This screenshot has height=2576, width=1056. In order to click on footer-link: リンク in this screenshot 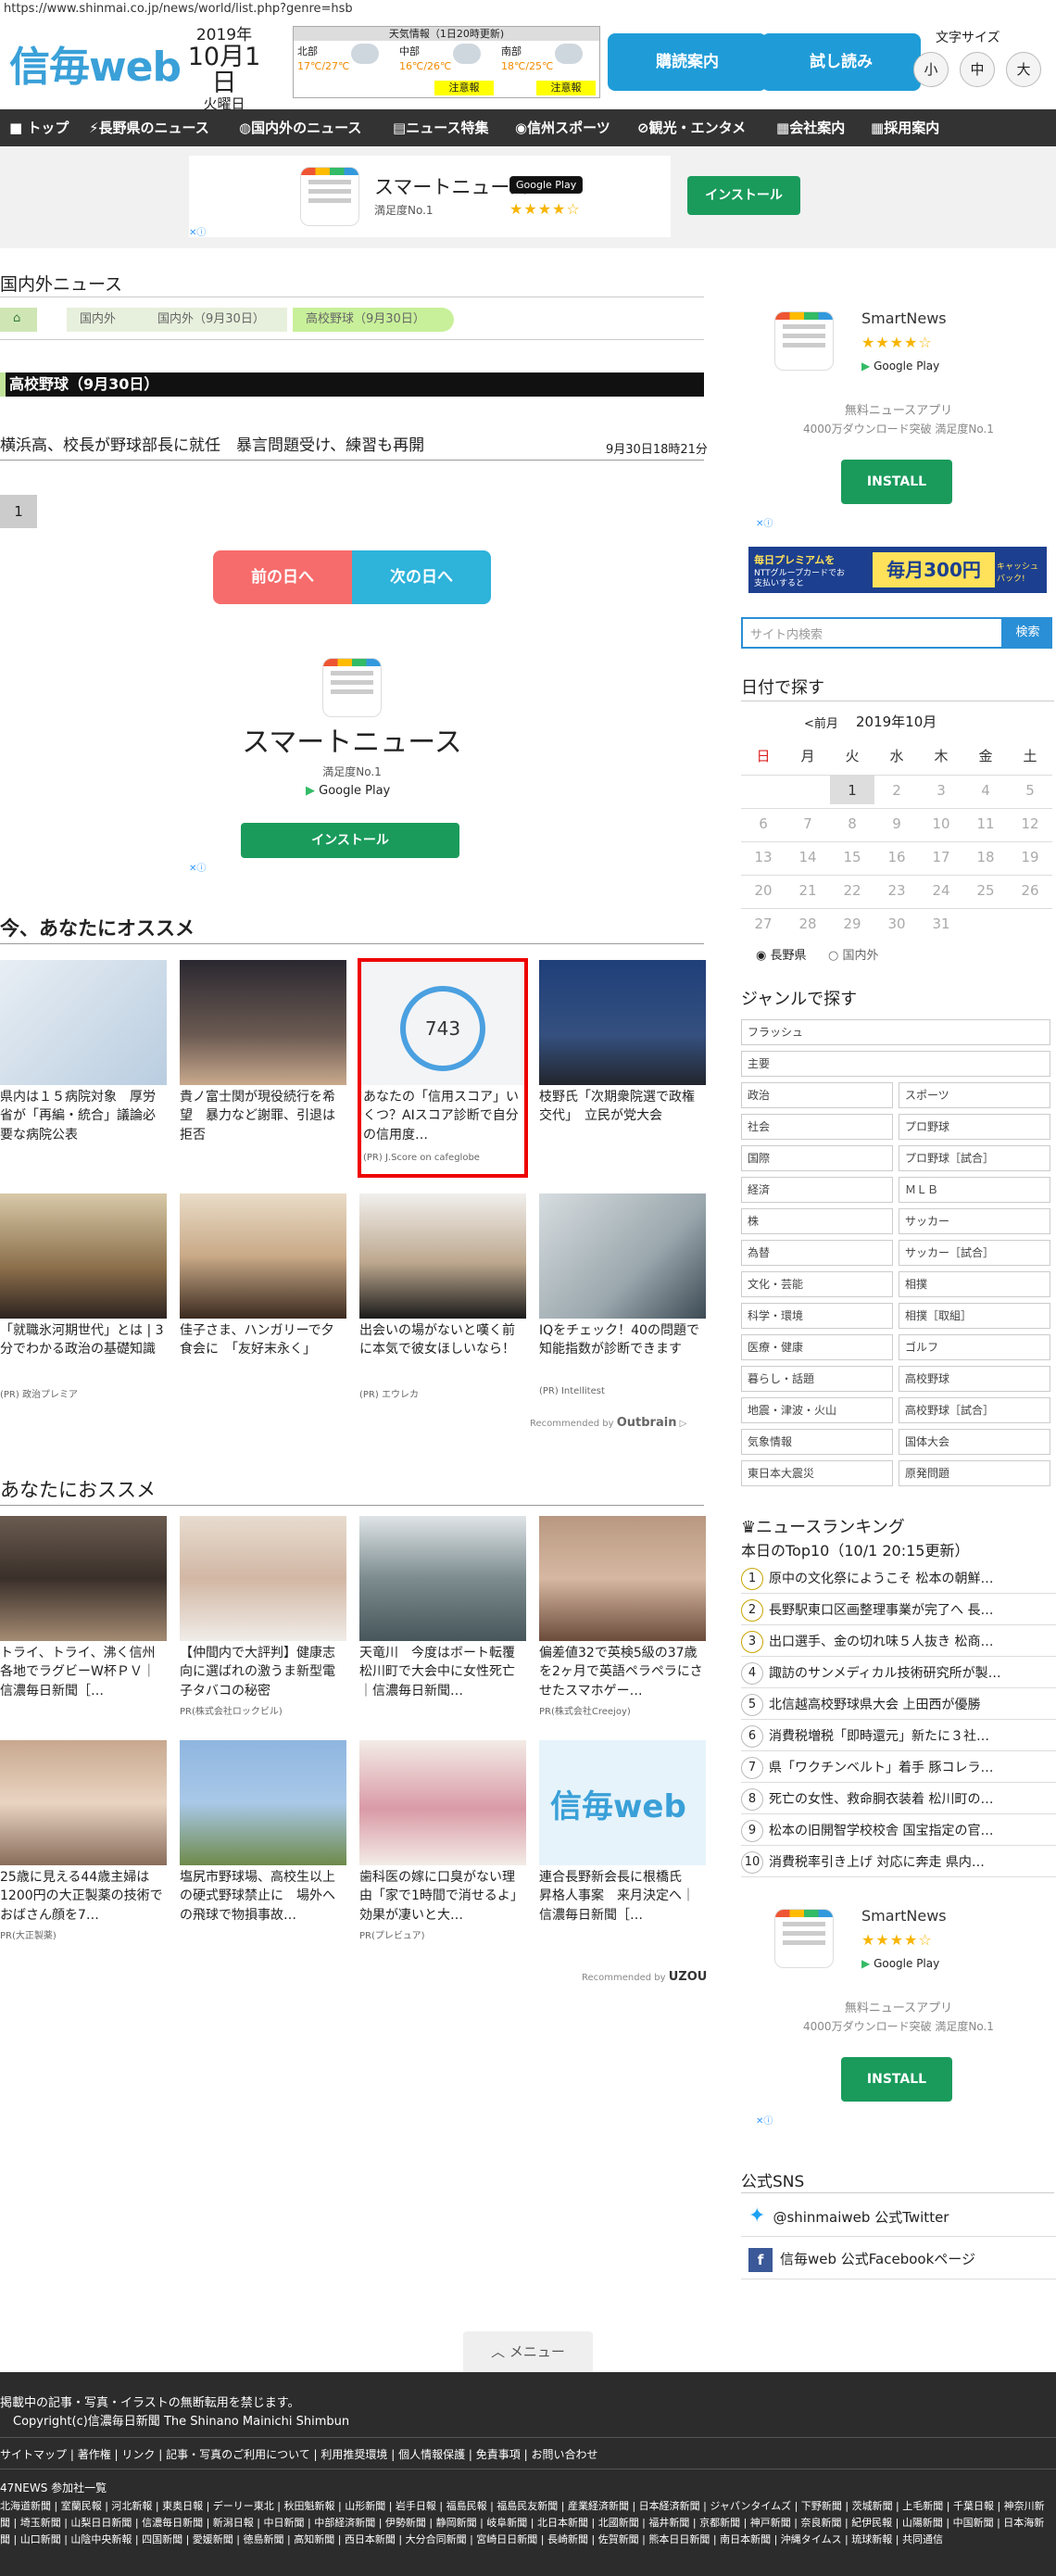, I will do `click(138, 2454)`.